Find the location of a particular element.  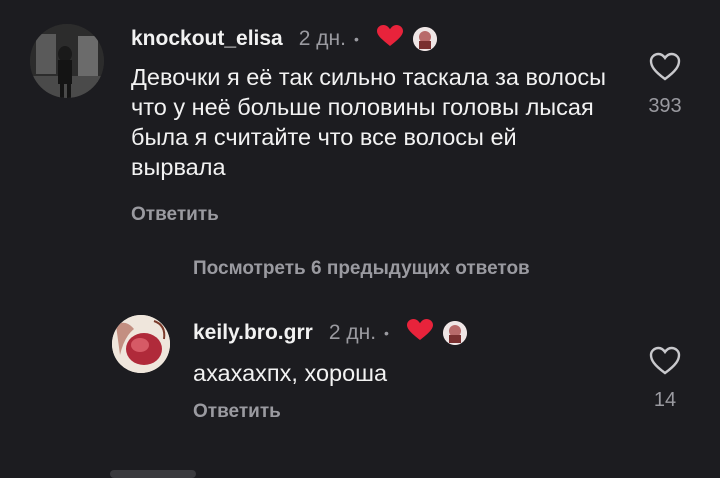

like-control: 14 is located at coordinates (665, 379).